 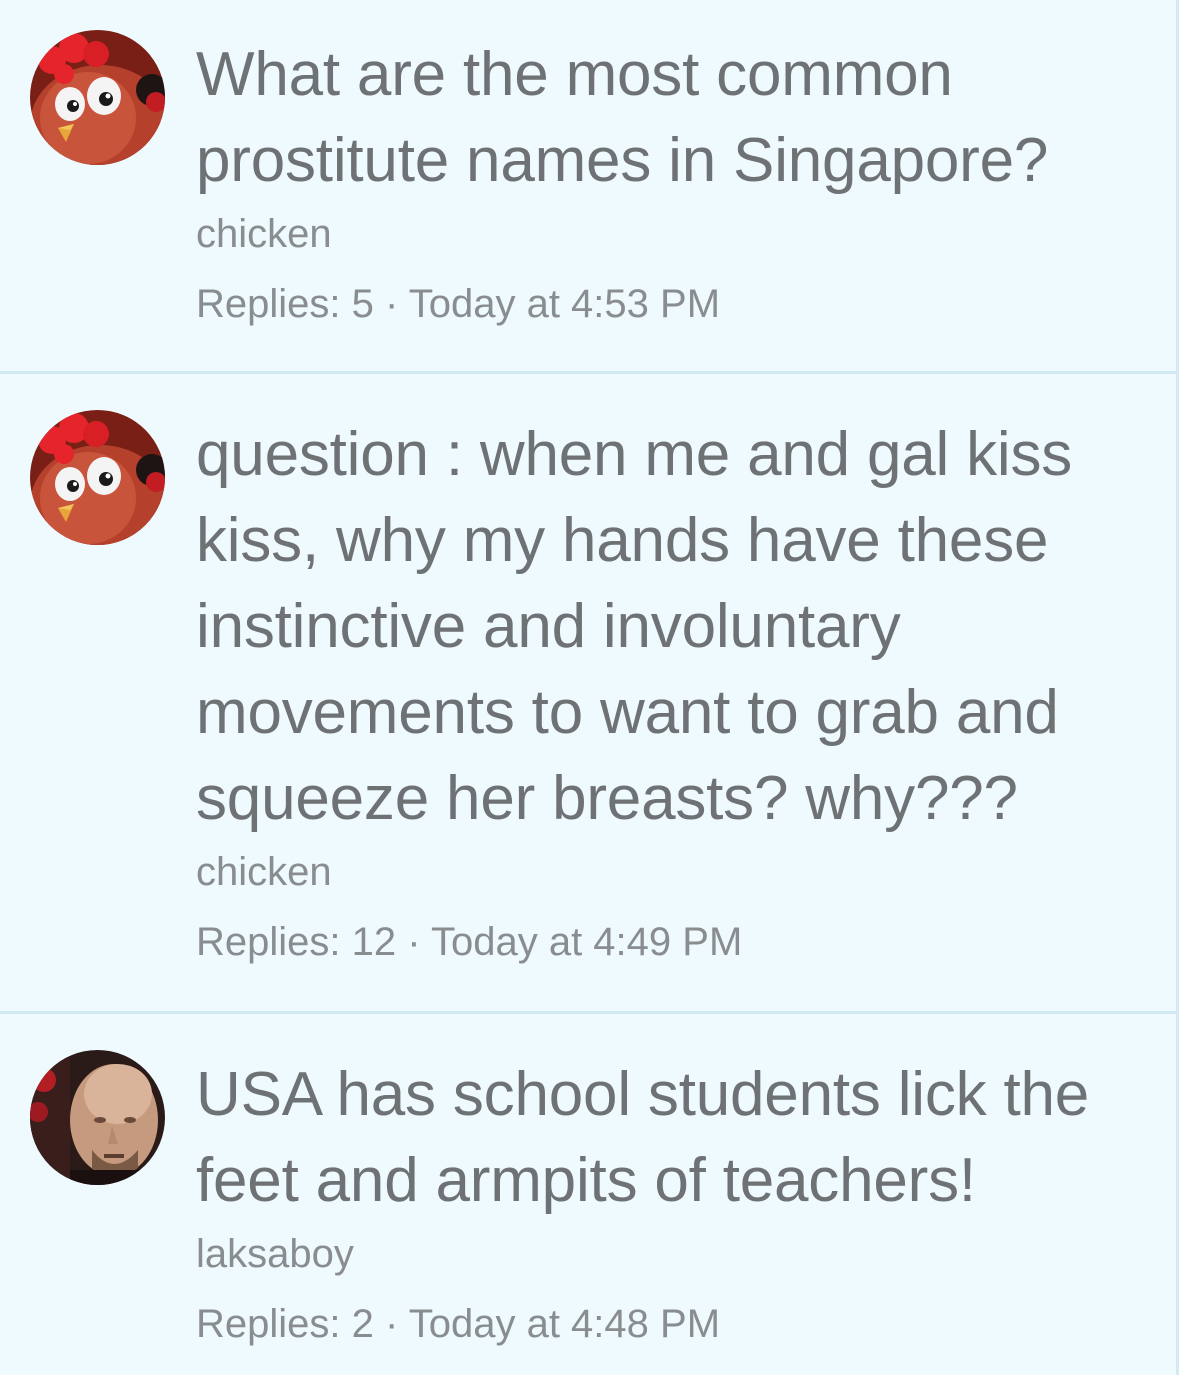 What do you see at coordinates (564, 1324) in the screenshot?
I see `thread-time: Today at 4:48 PM` at bounding box center [564, 1324].